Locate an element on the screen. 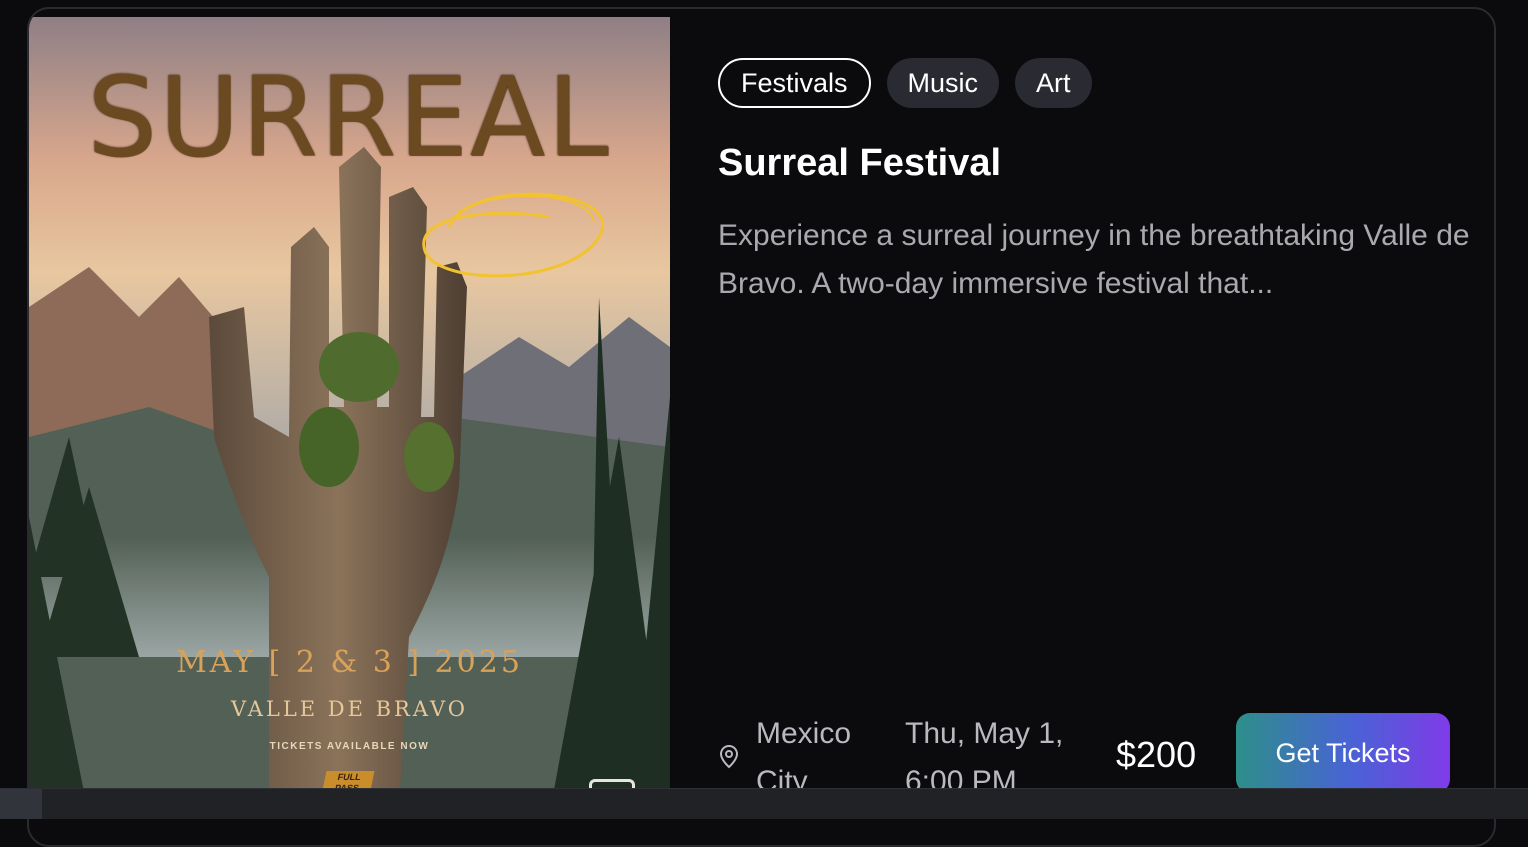 The height and width of the screenshot is (847, 1528). get-tickets-button: Get Tickets is located at coordinates (1343, 753).